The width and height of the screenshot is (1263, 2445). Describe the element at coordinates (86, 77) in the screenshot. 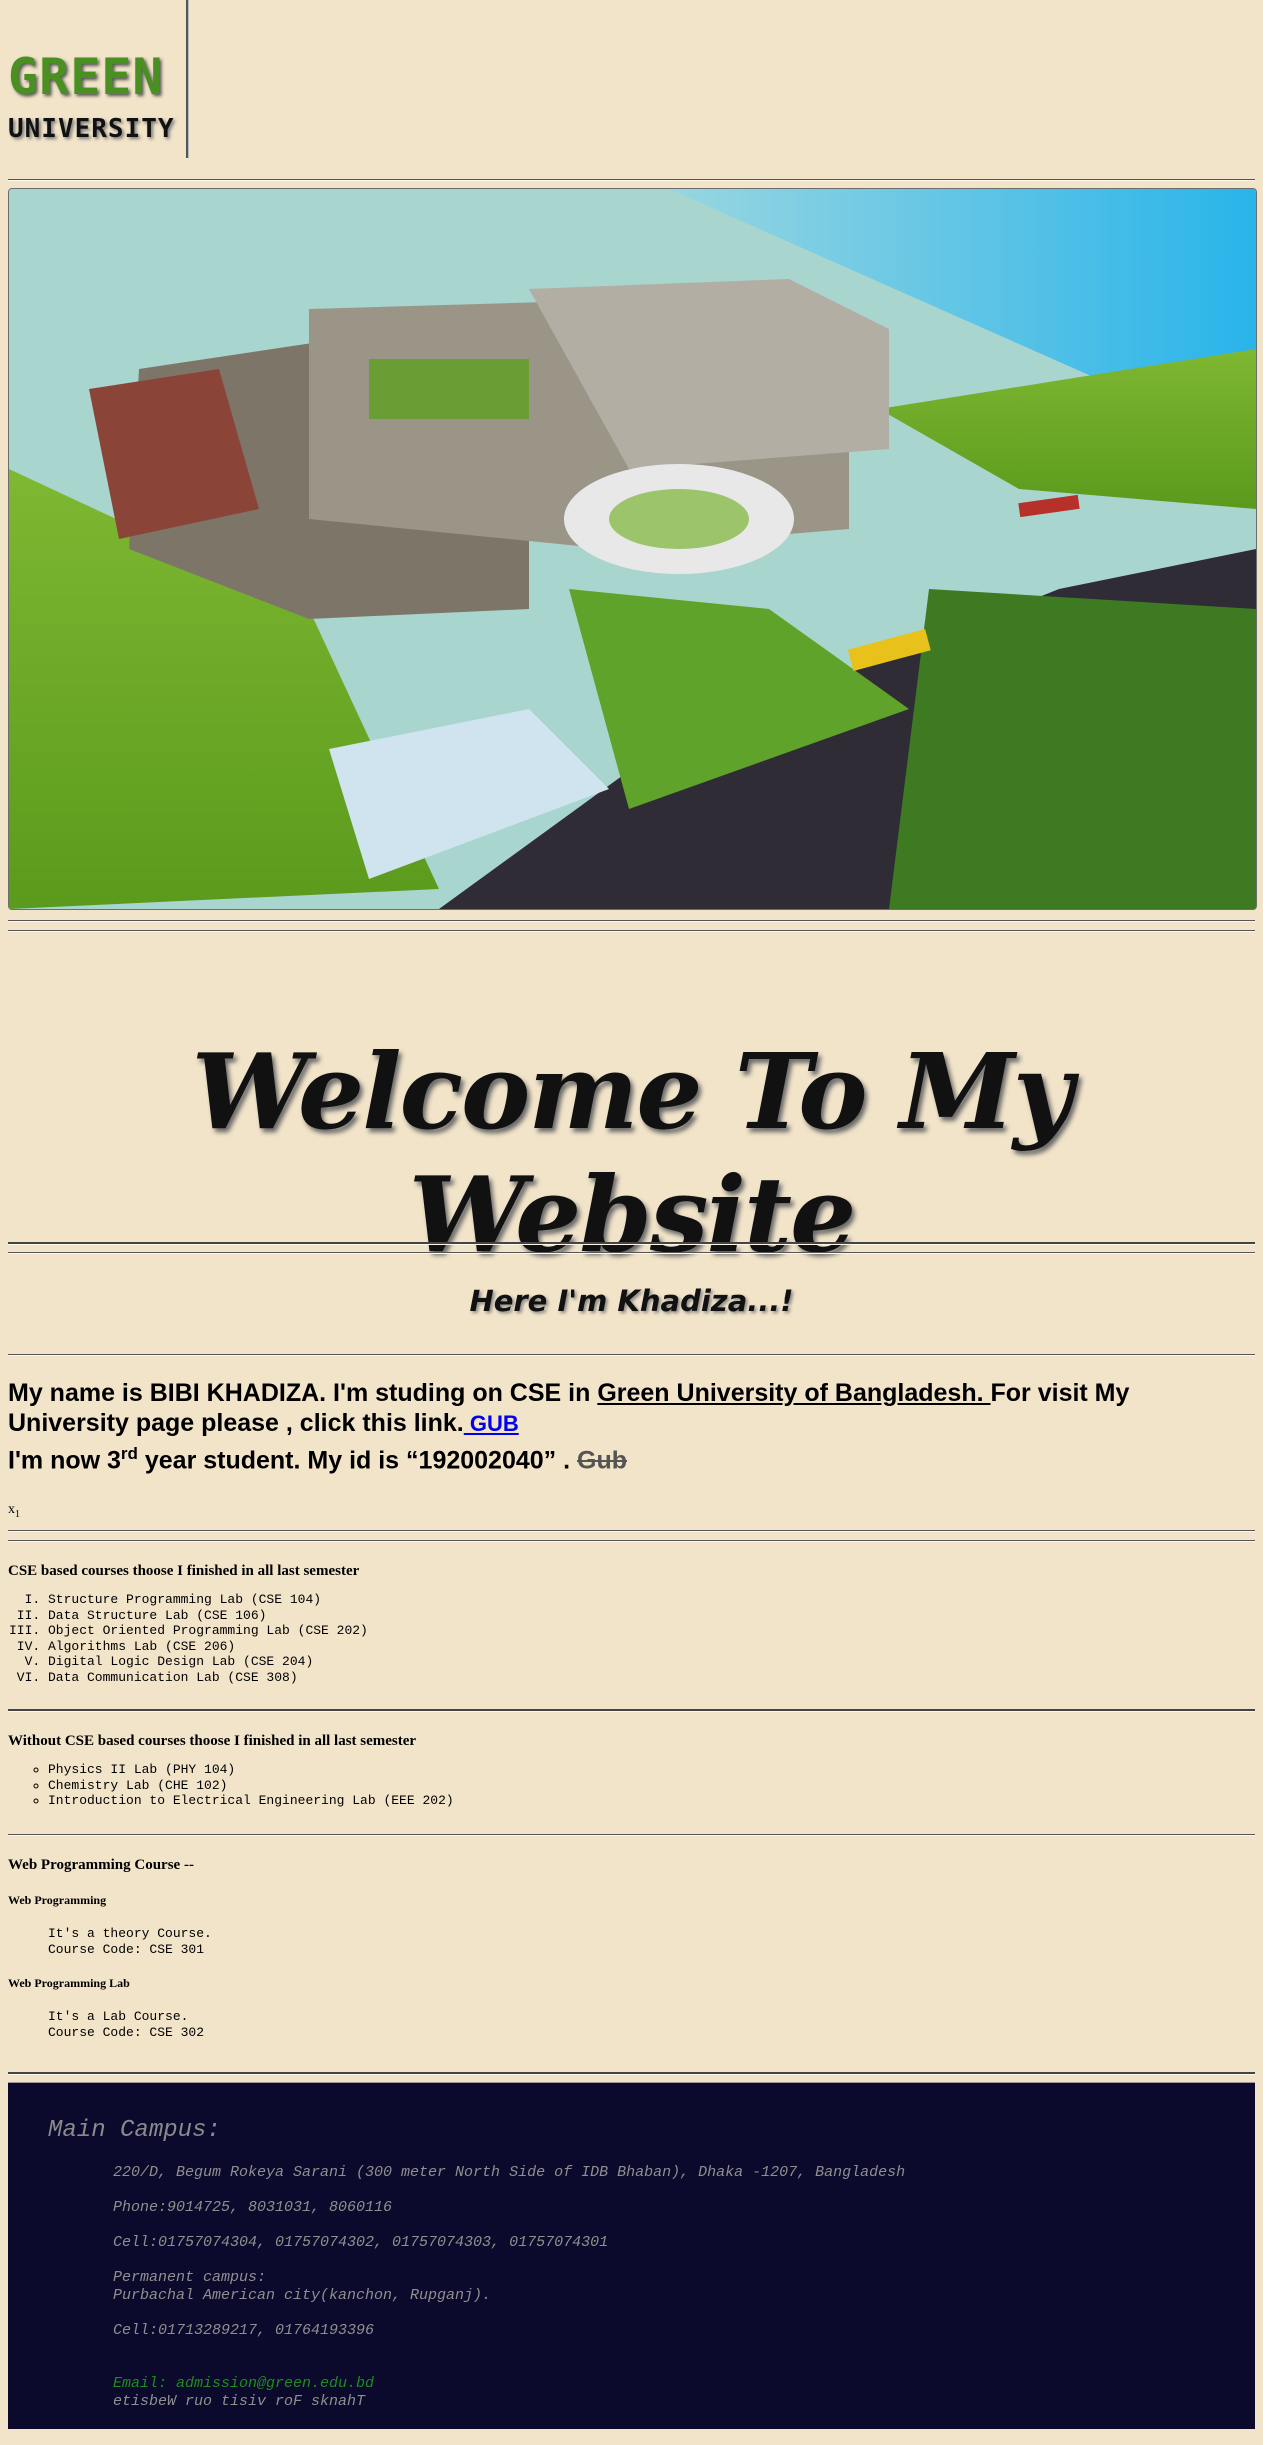

I see `logo-green-text: GREEN` at that location.